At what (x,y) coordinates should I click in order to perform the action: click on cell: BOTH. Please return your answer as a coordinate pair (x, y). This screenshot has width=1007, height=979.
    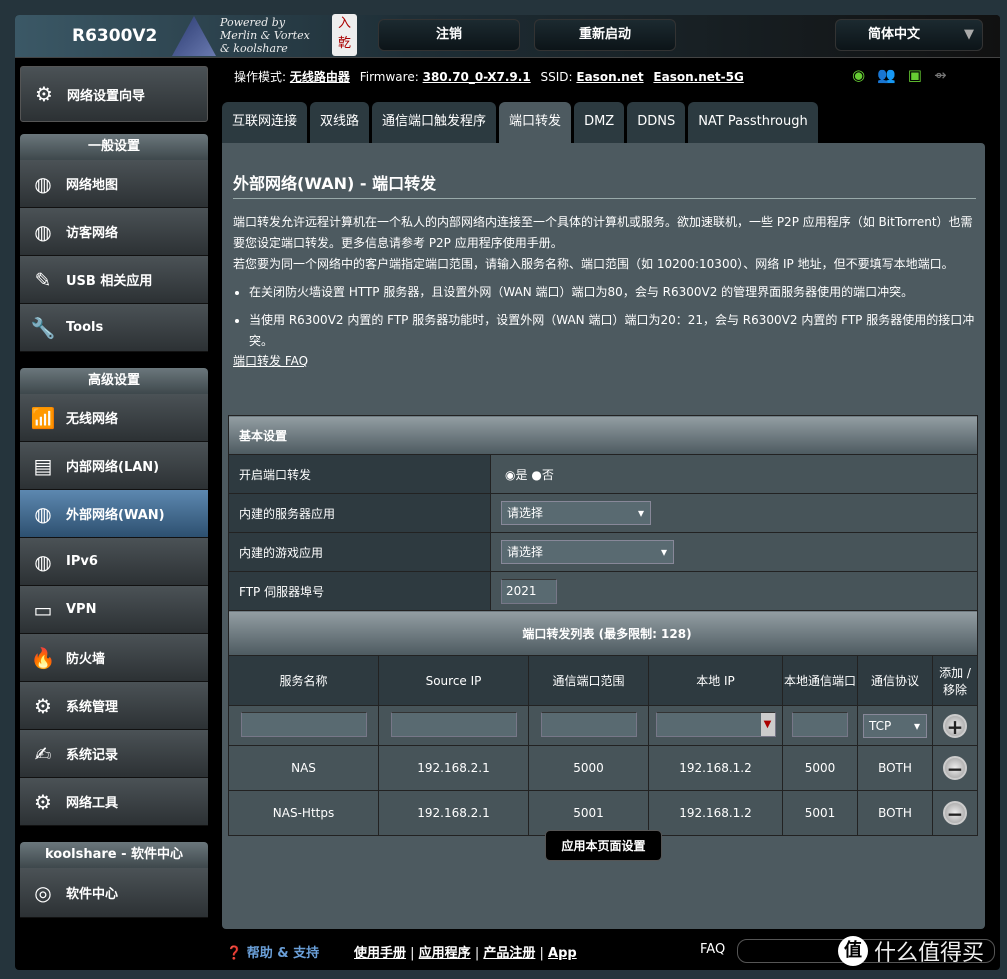
    Looking at the image, I should click on (895, 813).